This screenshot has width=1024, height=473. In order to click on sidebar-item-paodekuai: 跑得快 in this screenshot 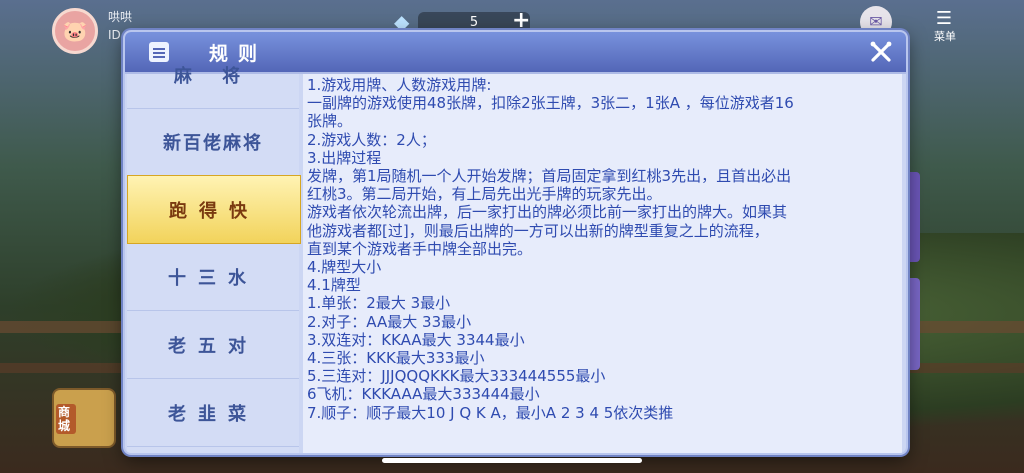, I will do `click(214, 209)`.